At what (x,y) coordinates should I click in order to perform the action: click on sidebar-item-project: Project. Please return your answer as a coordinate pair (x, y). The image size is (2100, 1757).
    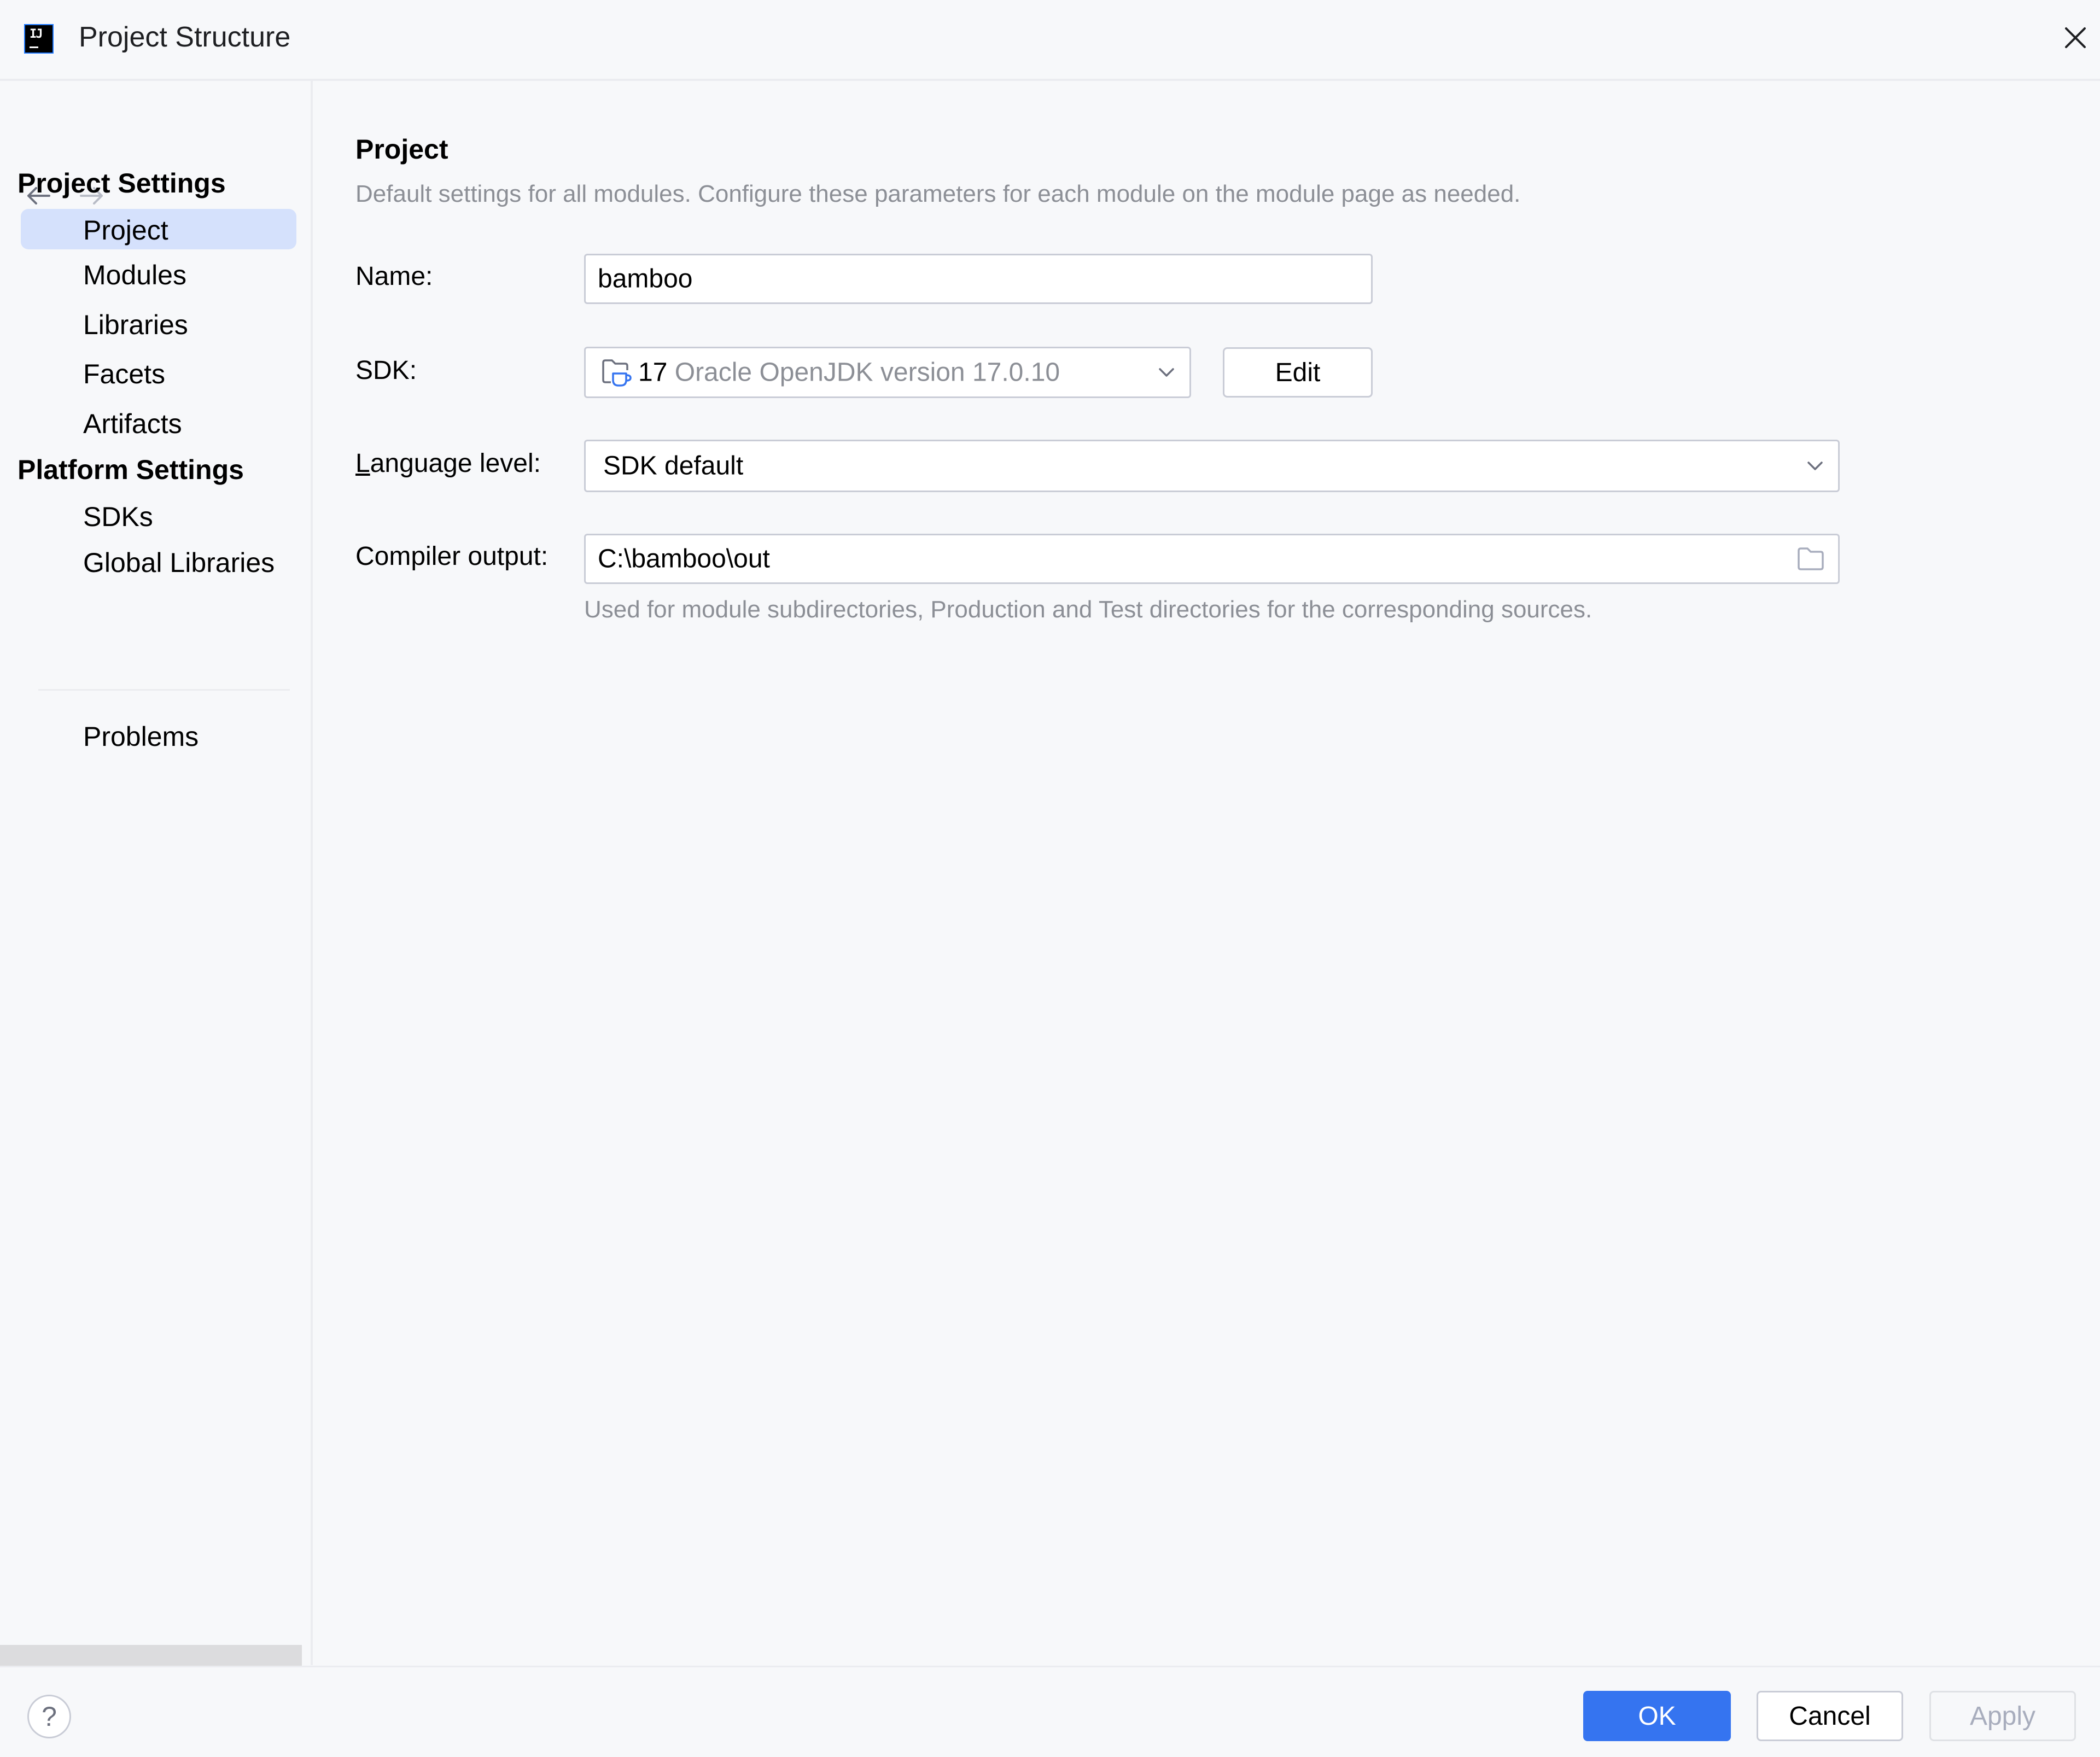
    Looking at the image, I should click on (158, 229).